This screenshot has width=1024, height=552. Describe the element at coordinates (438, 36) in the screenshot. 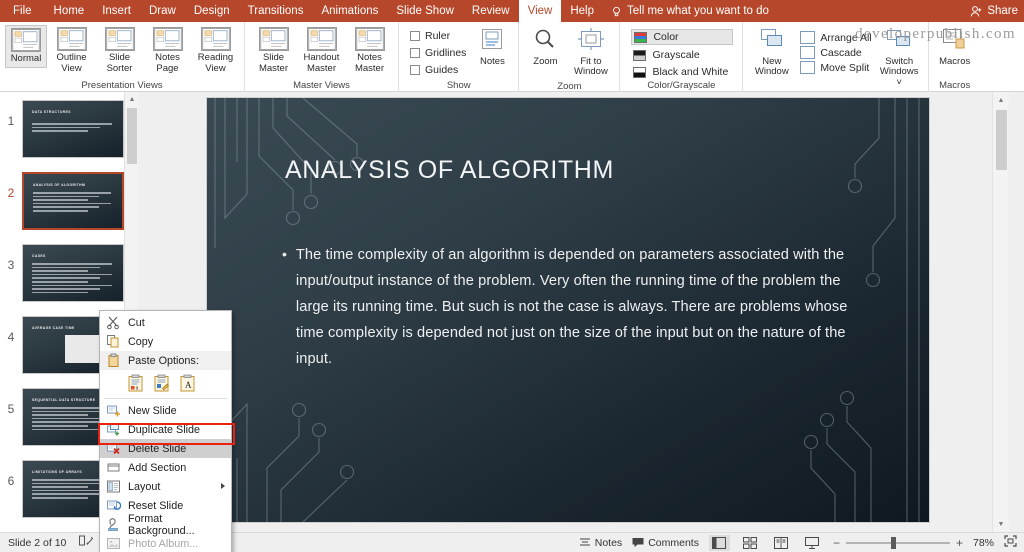

I see `checkbox-ruler: Ruler` at that location.